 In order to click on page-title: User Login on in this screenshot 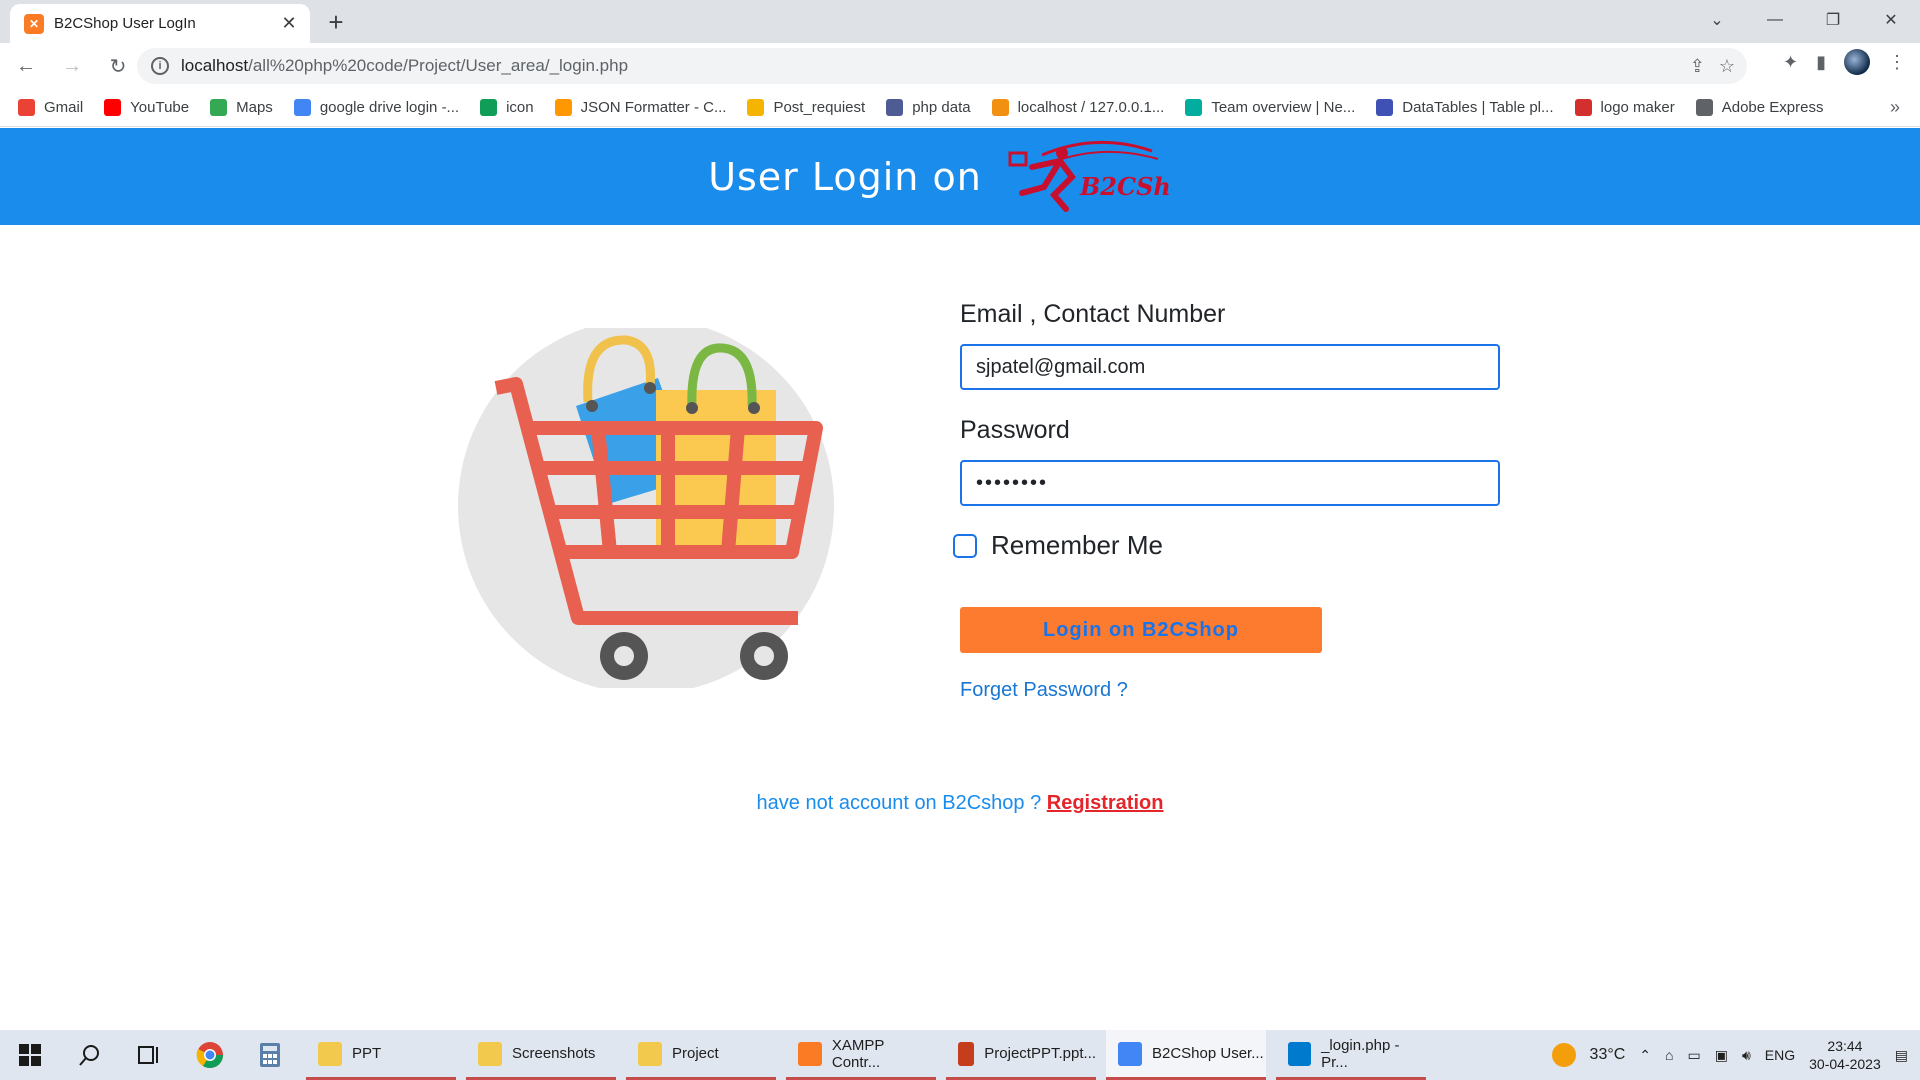, I will do `click(845, 176)`.